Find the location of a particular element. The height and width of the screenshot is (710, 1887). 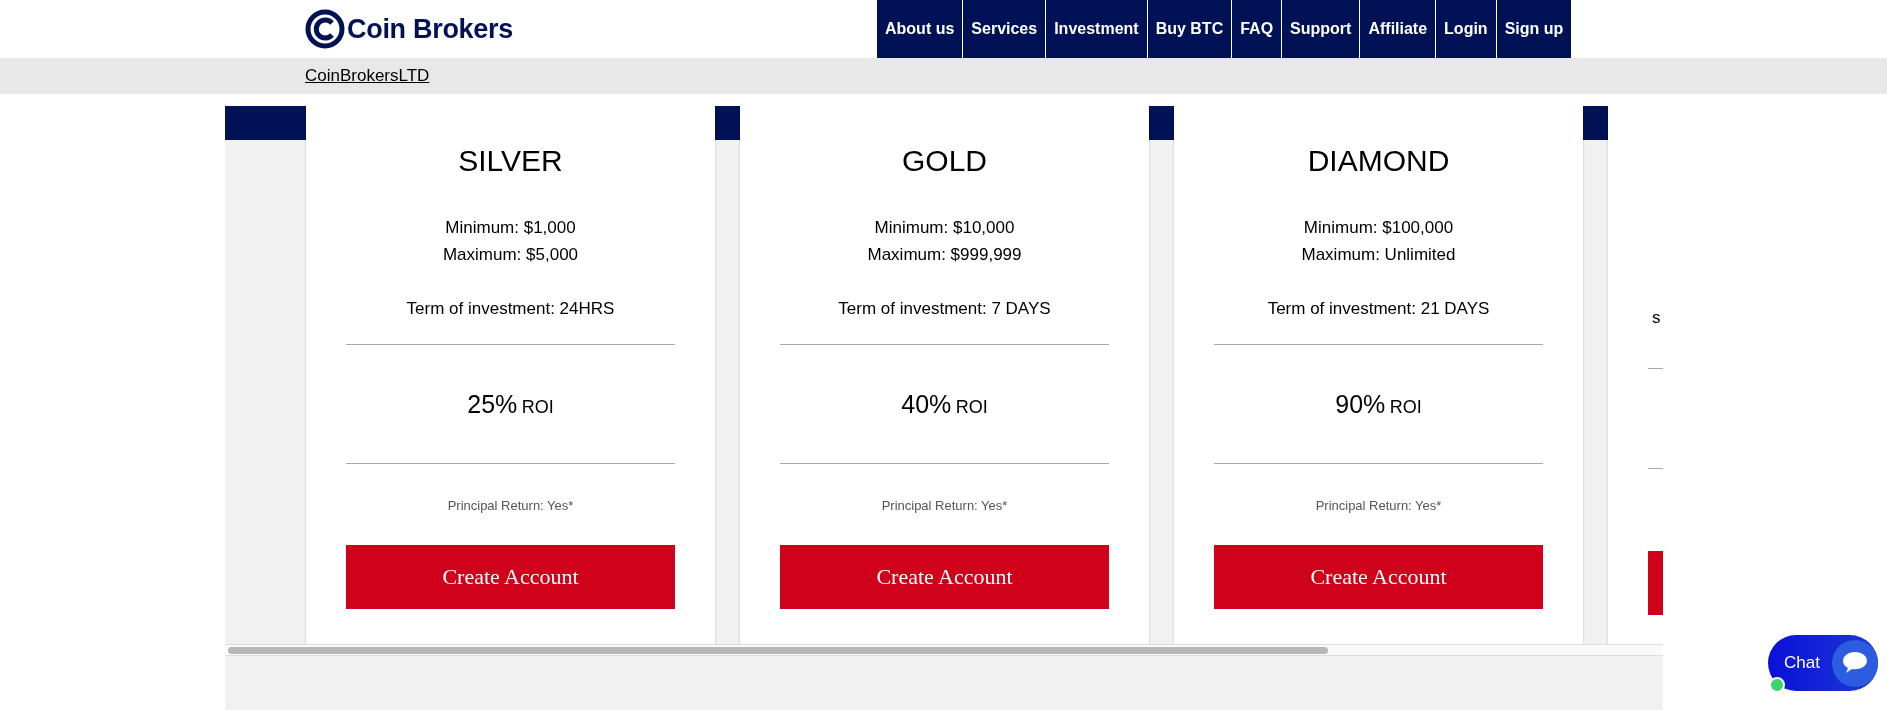

plan-minimum: Minimum: $1,000 is located at coordinates (510, 228).